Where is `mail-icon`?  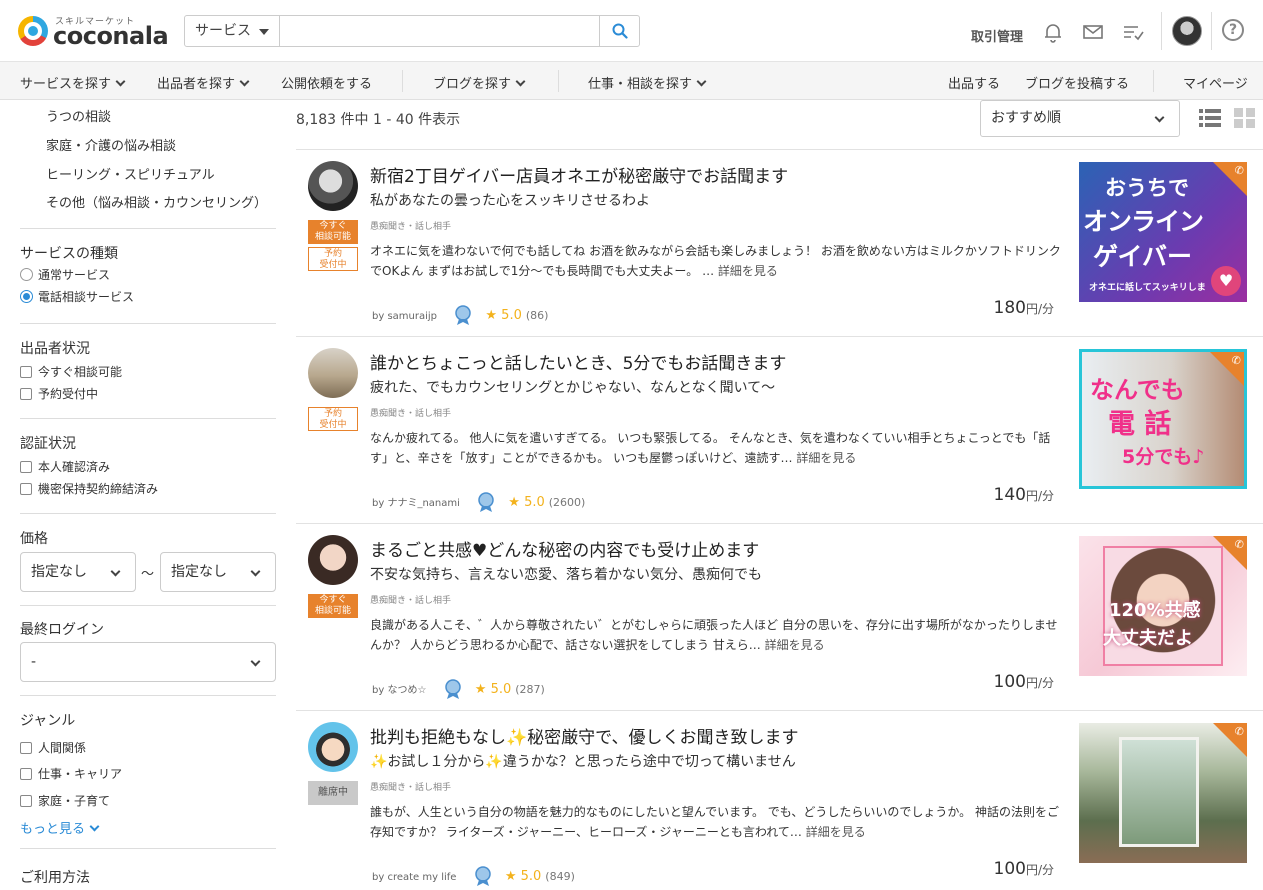
mail-icon is located at coordinates (1093, 32).